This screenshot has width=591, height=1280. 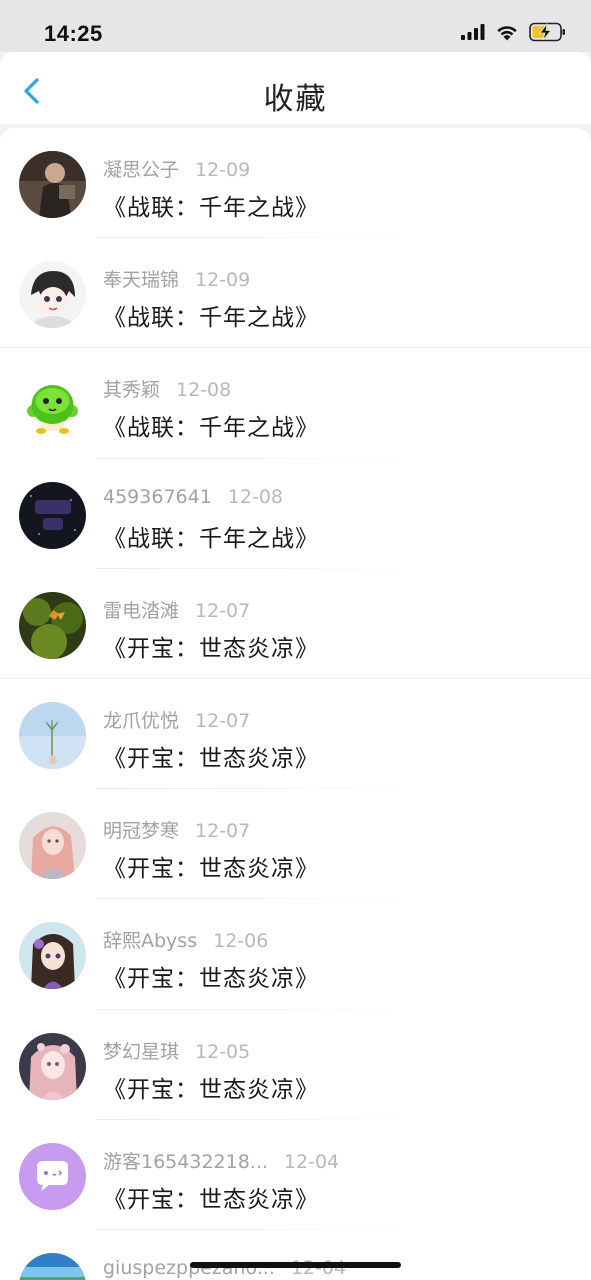 I want to click on favorite-date: 12-05, so click(x=223, y=1051).